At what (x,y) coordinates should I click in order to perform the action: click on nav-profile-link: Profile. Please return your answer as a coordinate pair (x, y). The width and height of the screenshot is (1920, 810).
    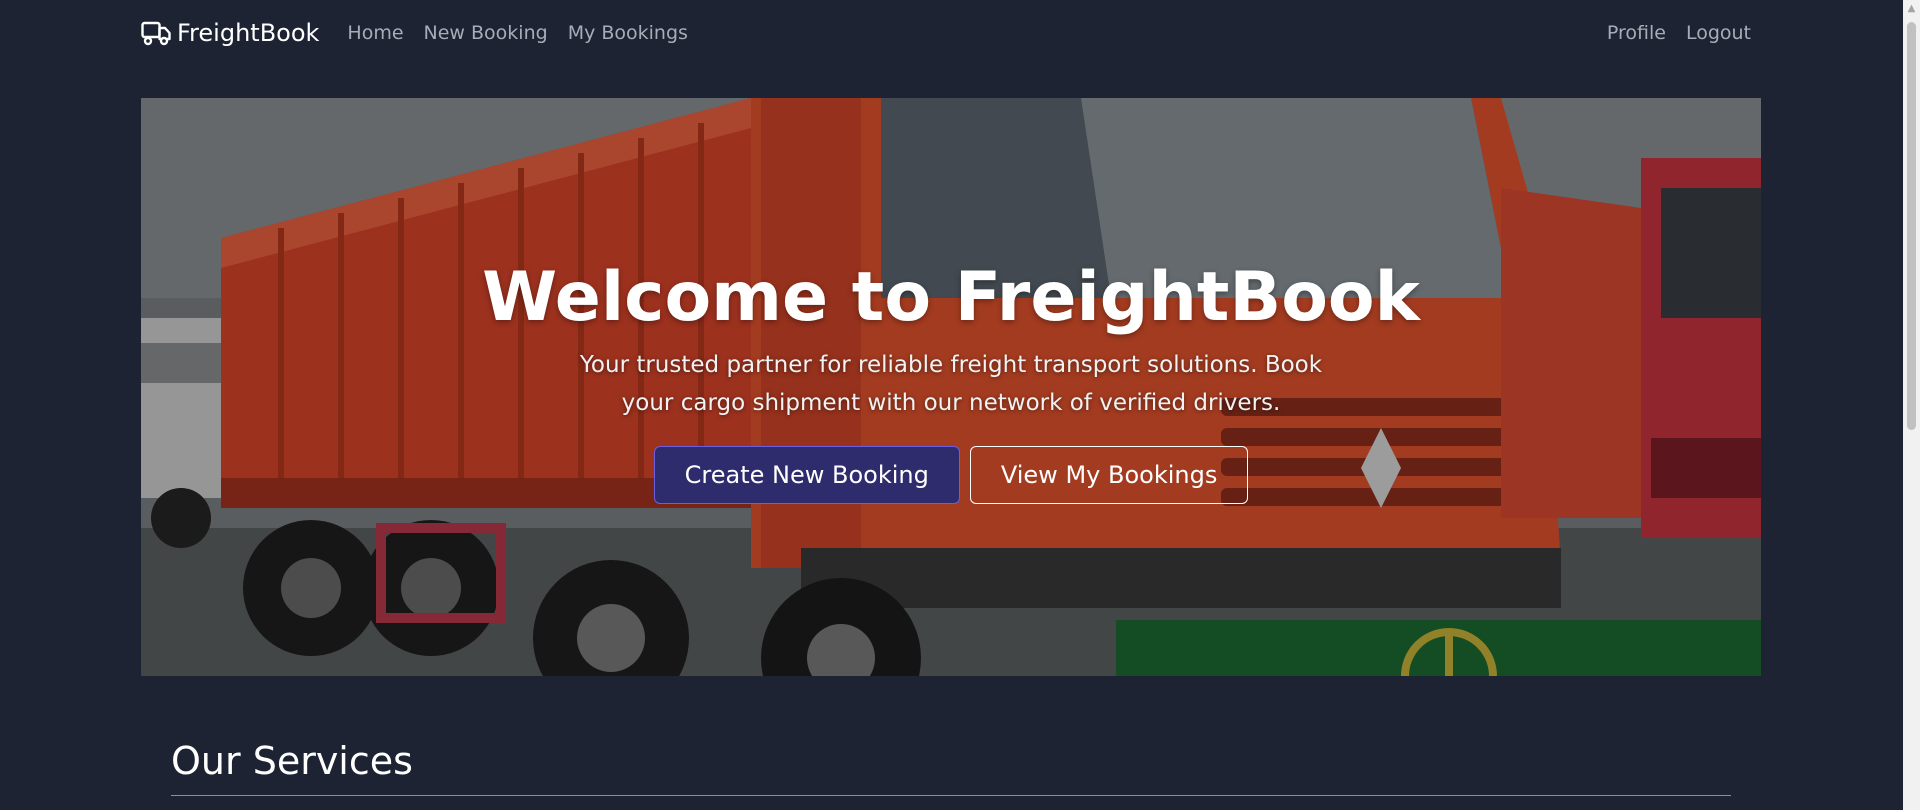
    Looking at the image, I should click on (1636, 33).